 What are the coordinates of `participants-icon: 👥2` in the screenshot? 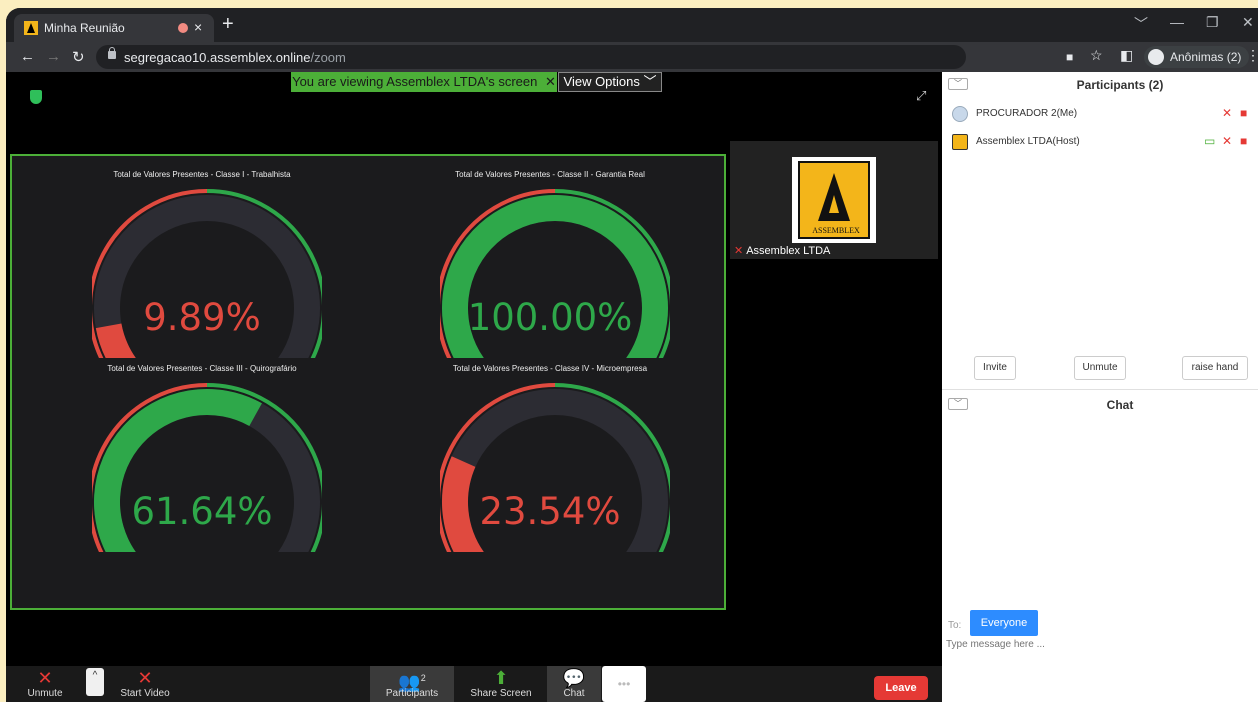 It's located at (412, 682).